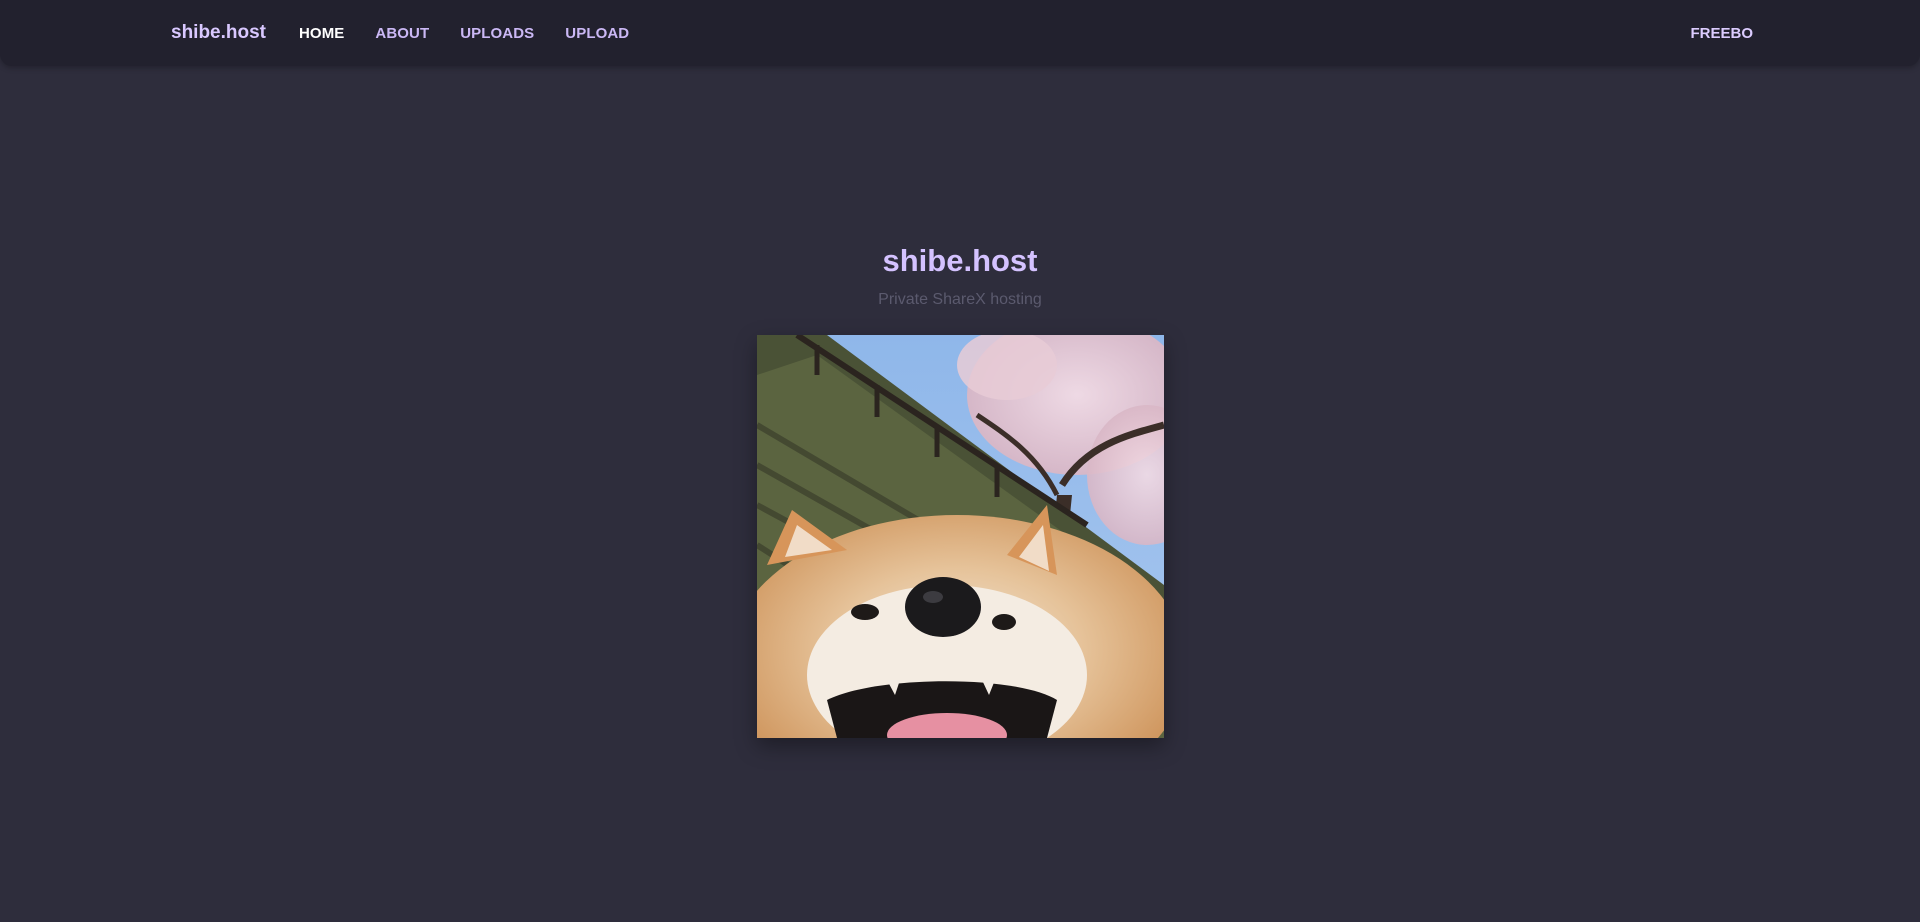  Describe the element at coordinates (321, 33) in the screenshot. I see `nav-link-home: HOME` at that location.